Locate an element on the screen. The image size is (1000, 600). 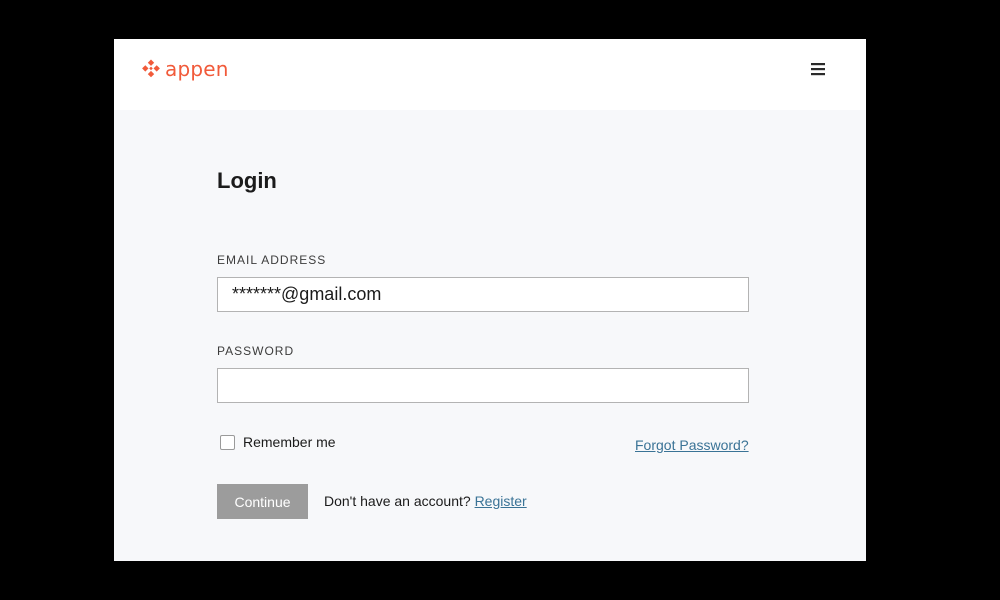
top-header: appen is located at coordinates (490, 74).